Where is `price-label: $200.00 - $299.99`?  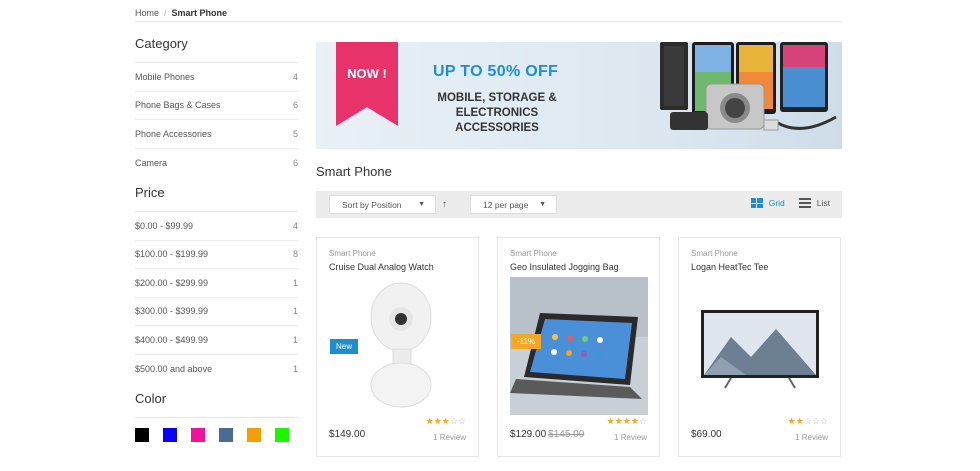 price-label: $200.00 - $299.99 is located at coordinates (172, 282).